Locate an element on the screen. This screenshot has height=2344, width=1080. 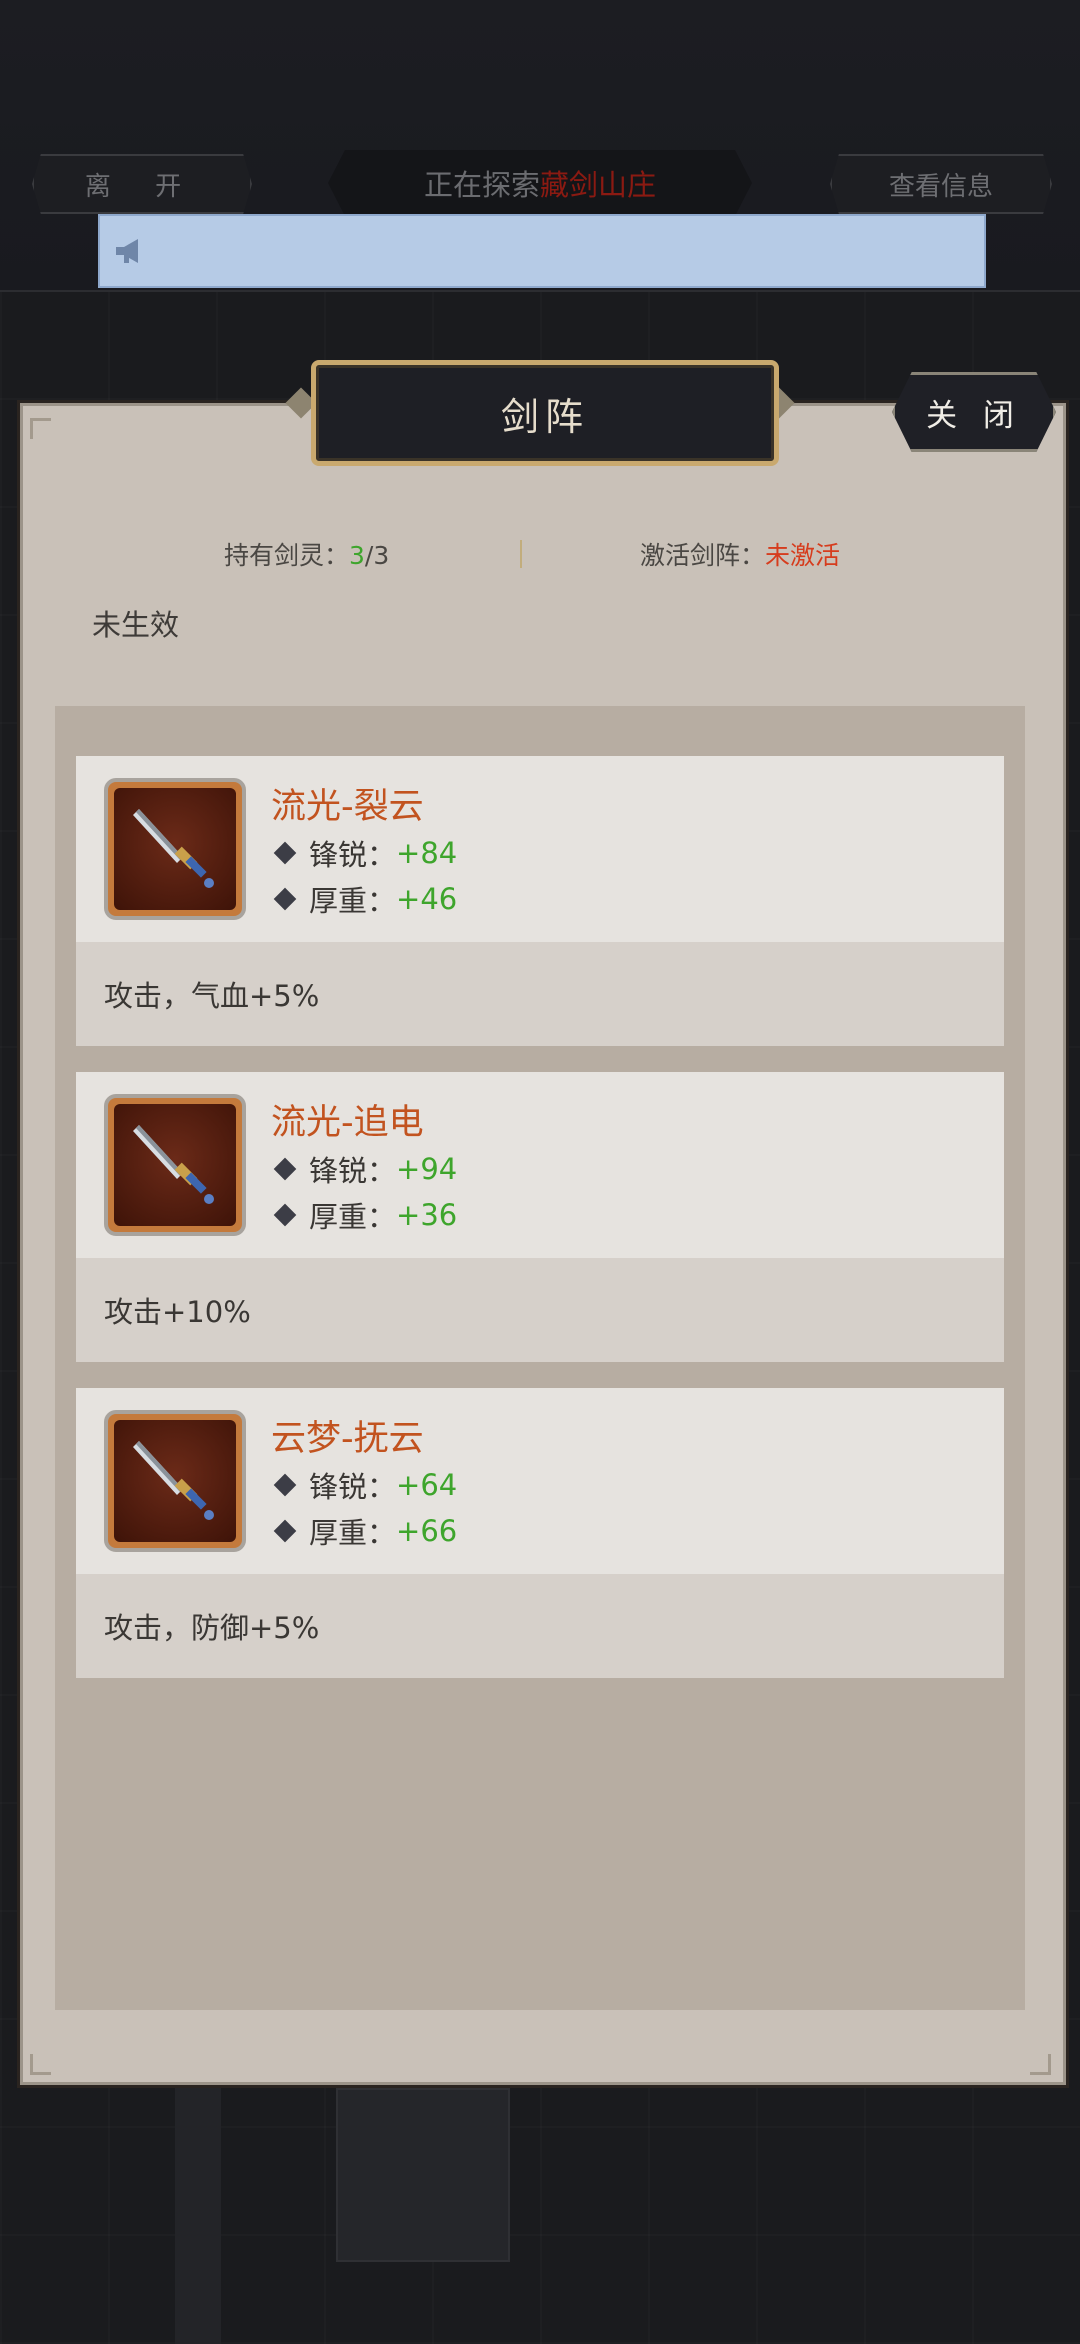
top-bar: 离 开 正在探索 藏剑山庄 查看信息 is located at coordinates (540, 146).